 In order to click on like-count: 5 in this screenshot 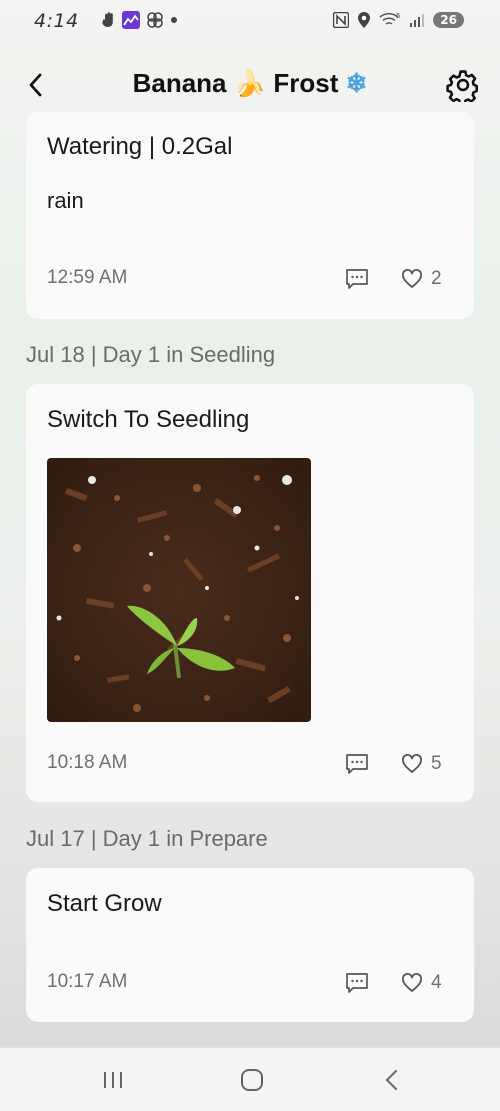, I will do `click(436, 763)`.